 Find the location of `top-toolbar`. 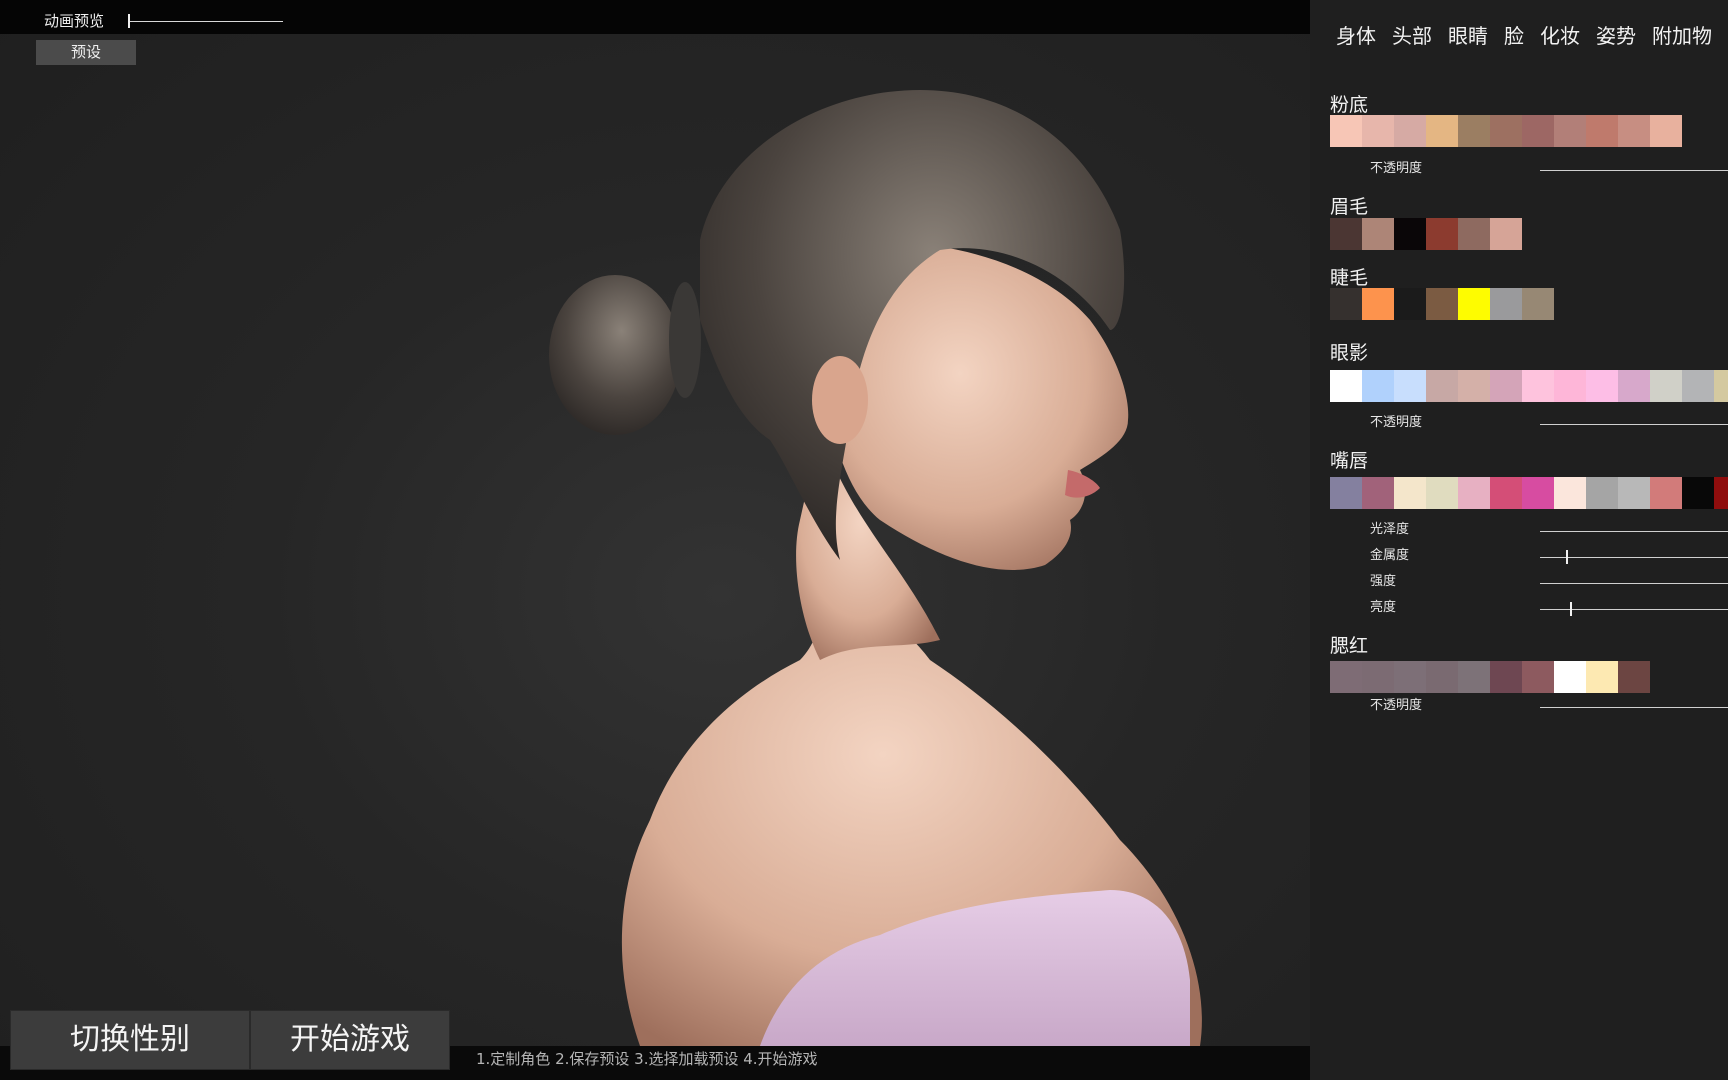

top-toolbar is located at coordinates (655, 17).